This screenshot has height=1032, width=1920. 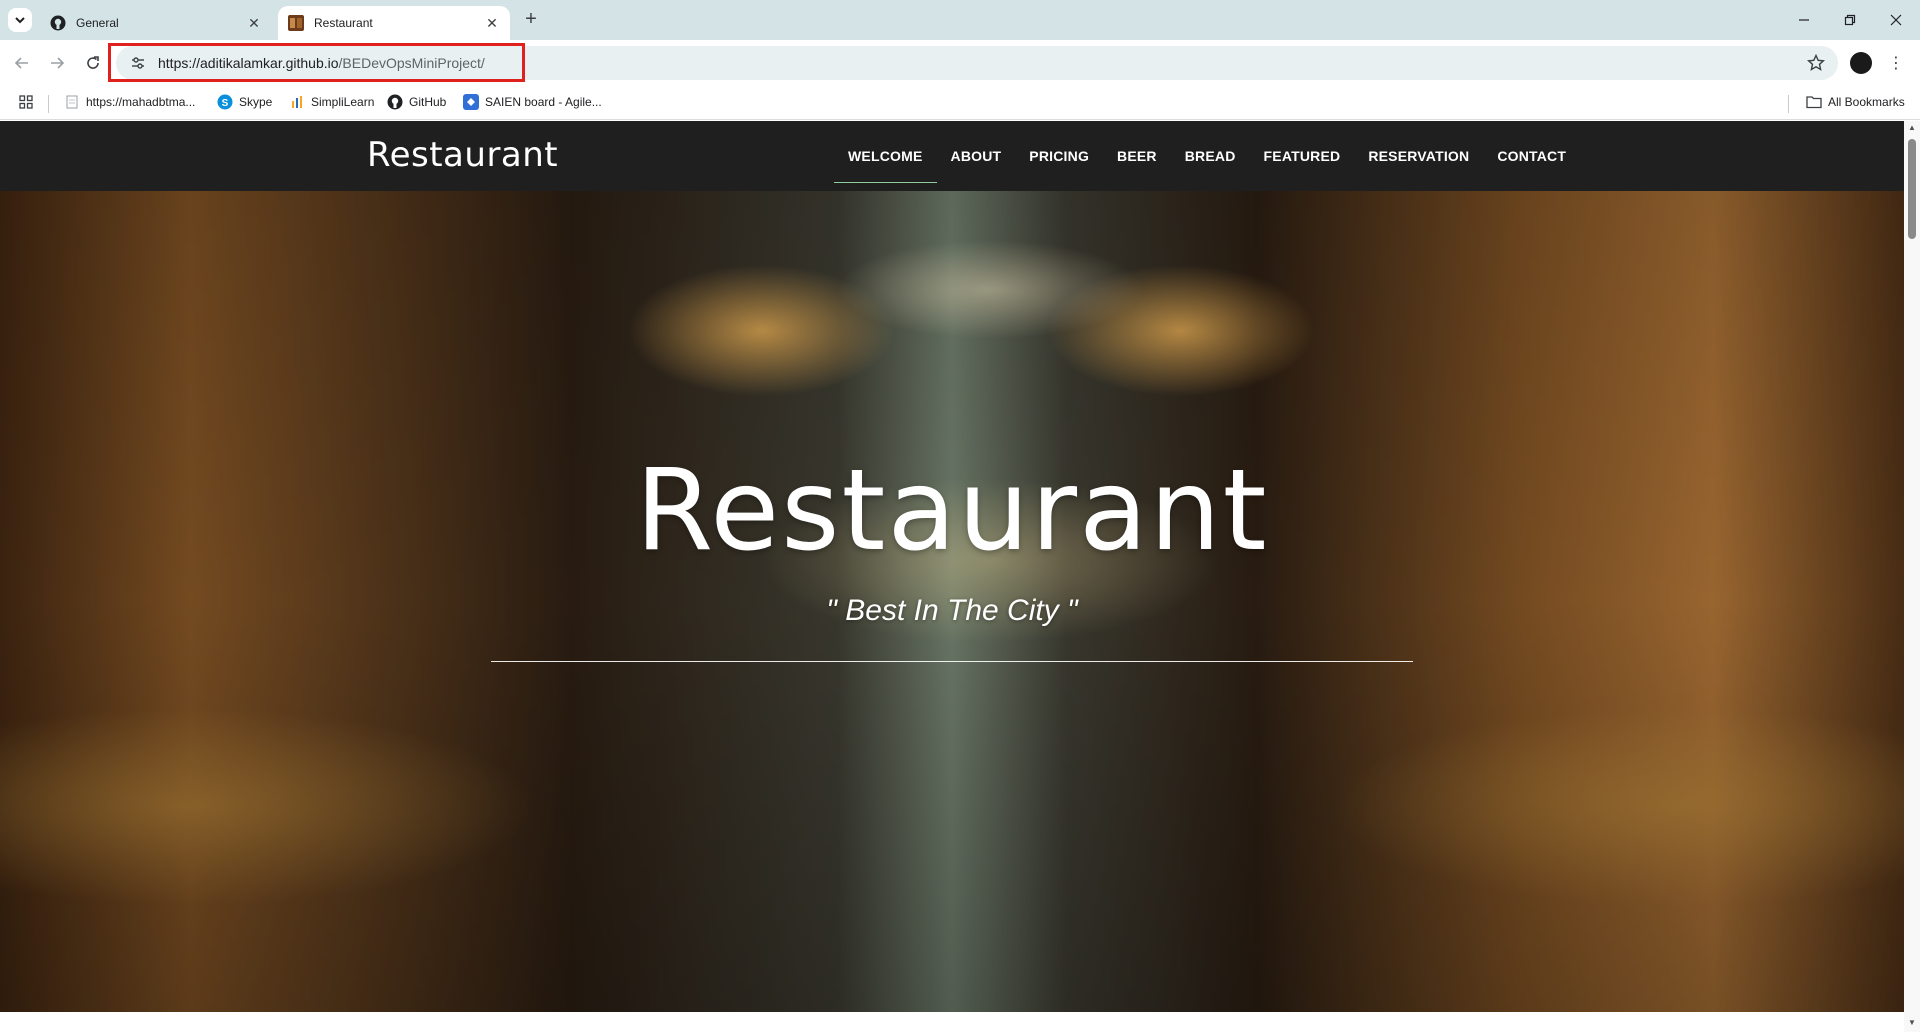 I want to click on restore-button, so click(x=1850, y=20).